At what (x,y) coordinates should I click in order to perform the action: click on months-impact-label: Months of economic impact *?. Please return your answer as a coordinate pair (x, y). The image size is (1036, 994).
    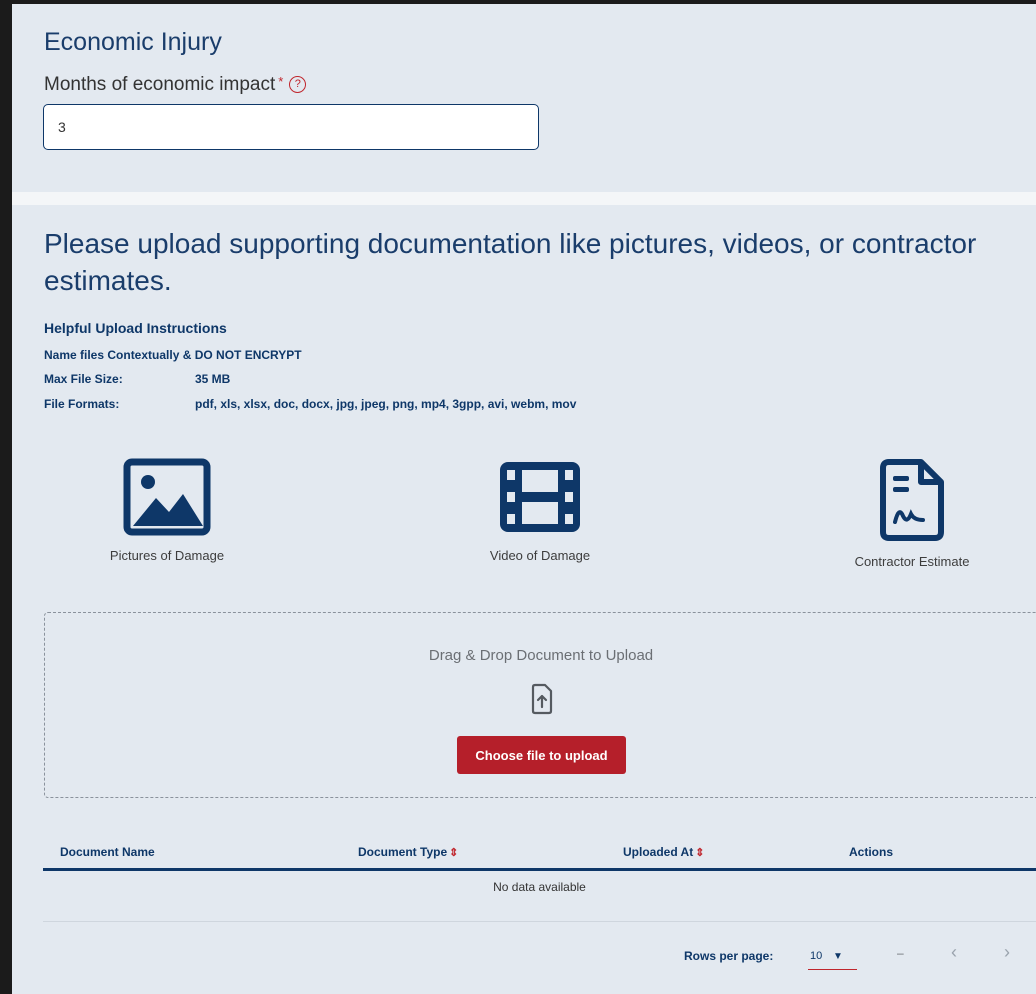
    Looking at the image, I should click on (175, 85).